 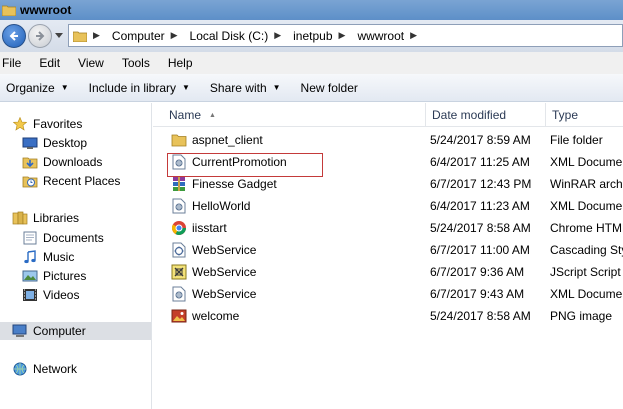 I want to click on arrow-left-icon, so click(x=13, y=36).